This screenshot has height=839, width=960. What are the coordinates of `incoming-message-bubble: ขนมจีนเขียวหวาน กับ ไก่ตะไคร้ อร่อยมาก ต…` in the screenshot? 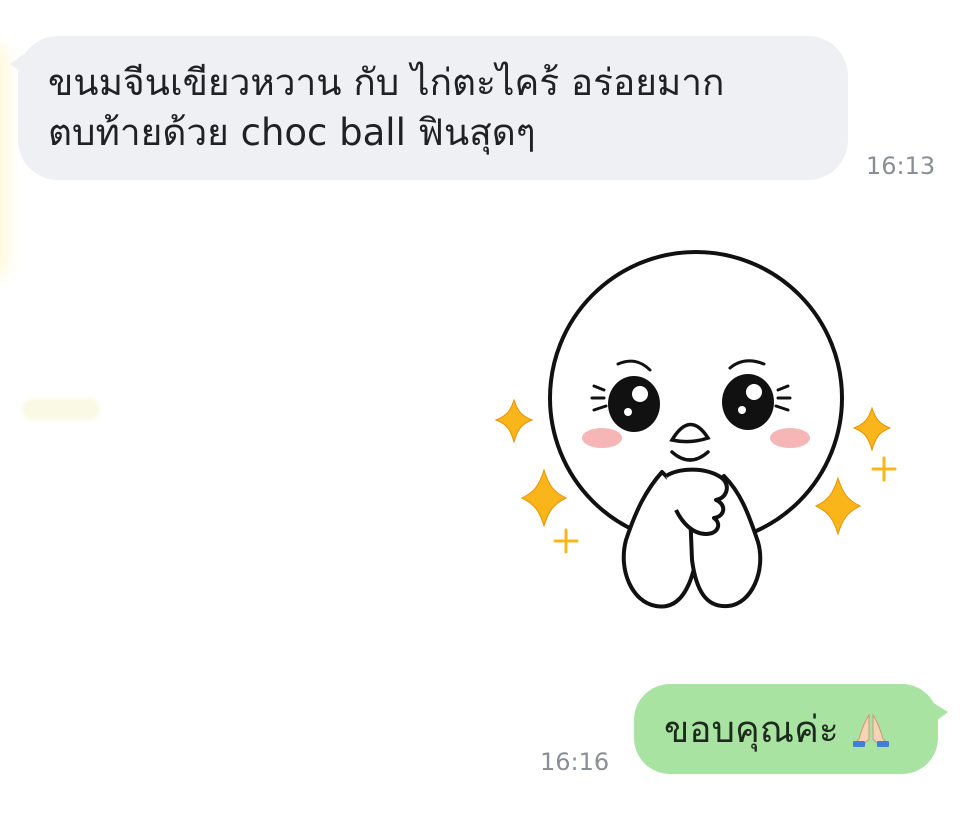 It's located at (429, 108).